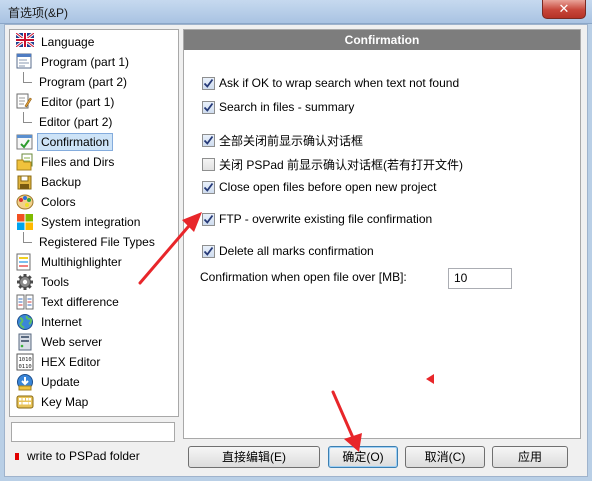 The height and width of the screenshot is (481, 592). Describe the element at coordinates (94, 182) in the screenshot. I see `tree-item-backup: Backup` at that location.